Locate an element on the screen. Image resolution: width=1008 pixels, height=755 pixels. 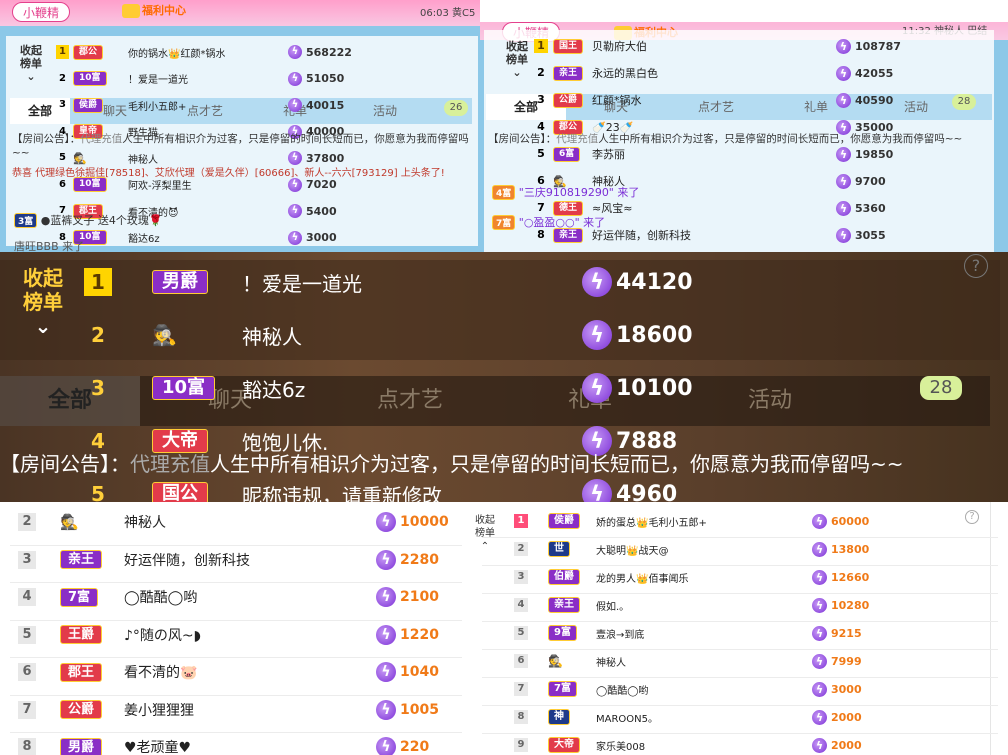
user-name: 贝勒府大伯 is located at coordinates (619, 46).